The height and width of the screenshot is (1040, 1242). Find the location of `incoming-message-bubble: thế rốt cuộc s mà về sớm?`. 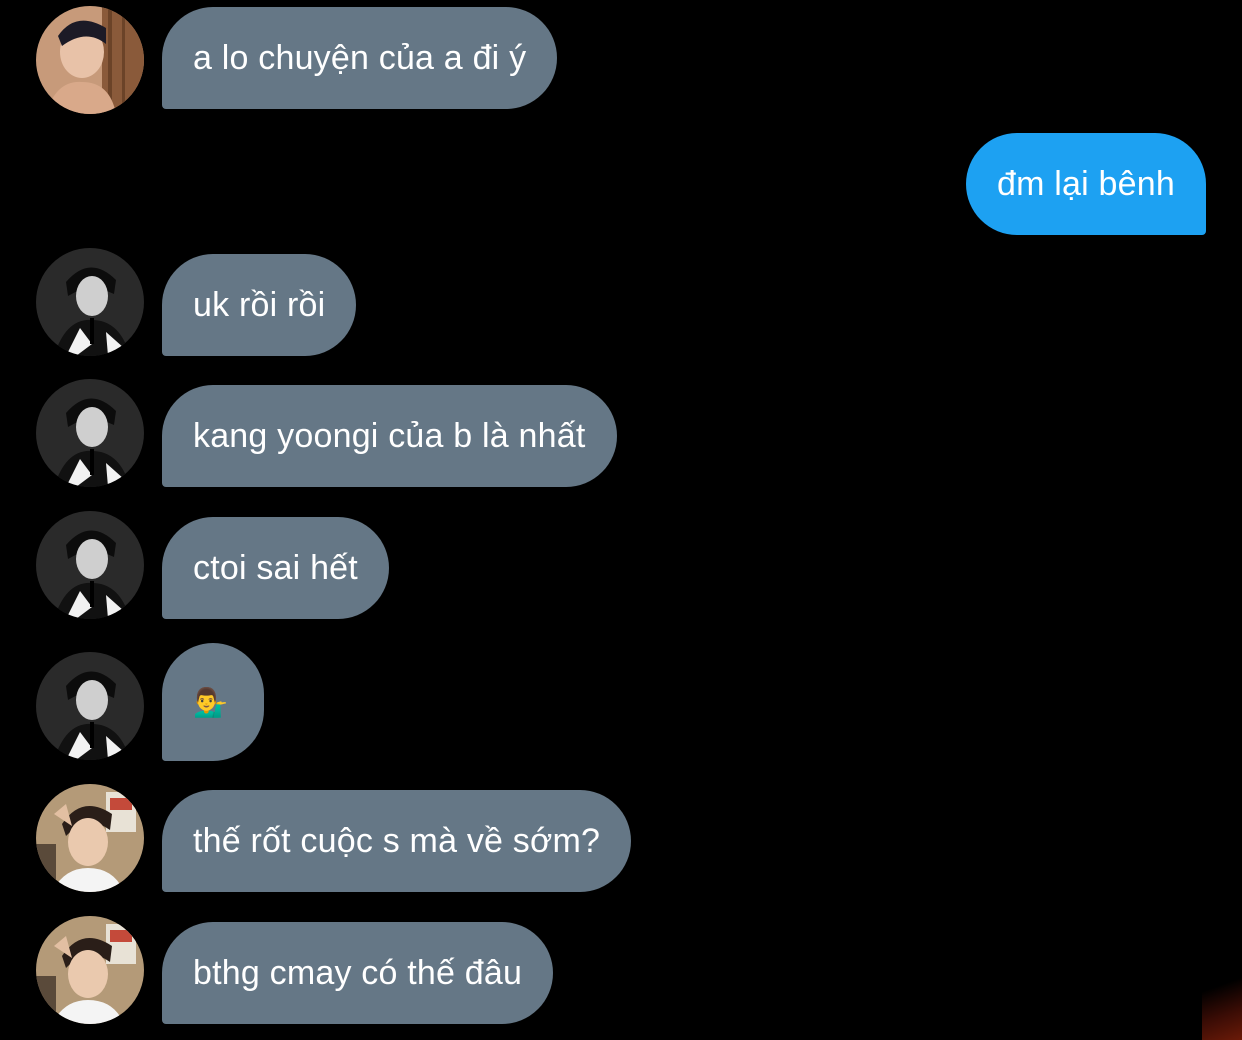

incoming-message-bubble: thế rốt cuộc s mà về sớm? is located at coordinates (397, 841).